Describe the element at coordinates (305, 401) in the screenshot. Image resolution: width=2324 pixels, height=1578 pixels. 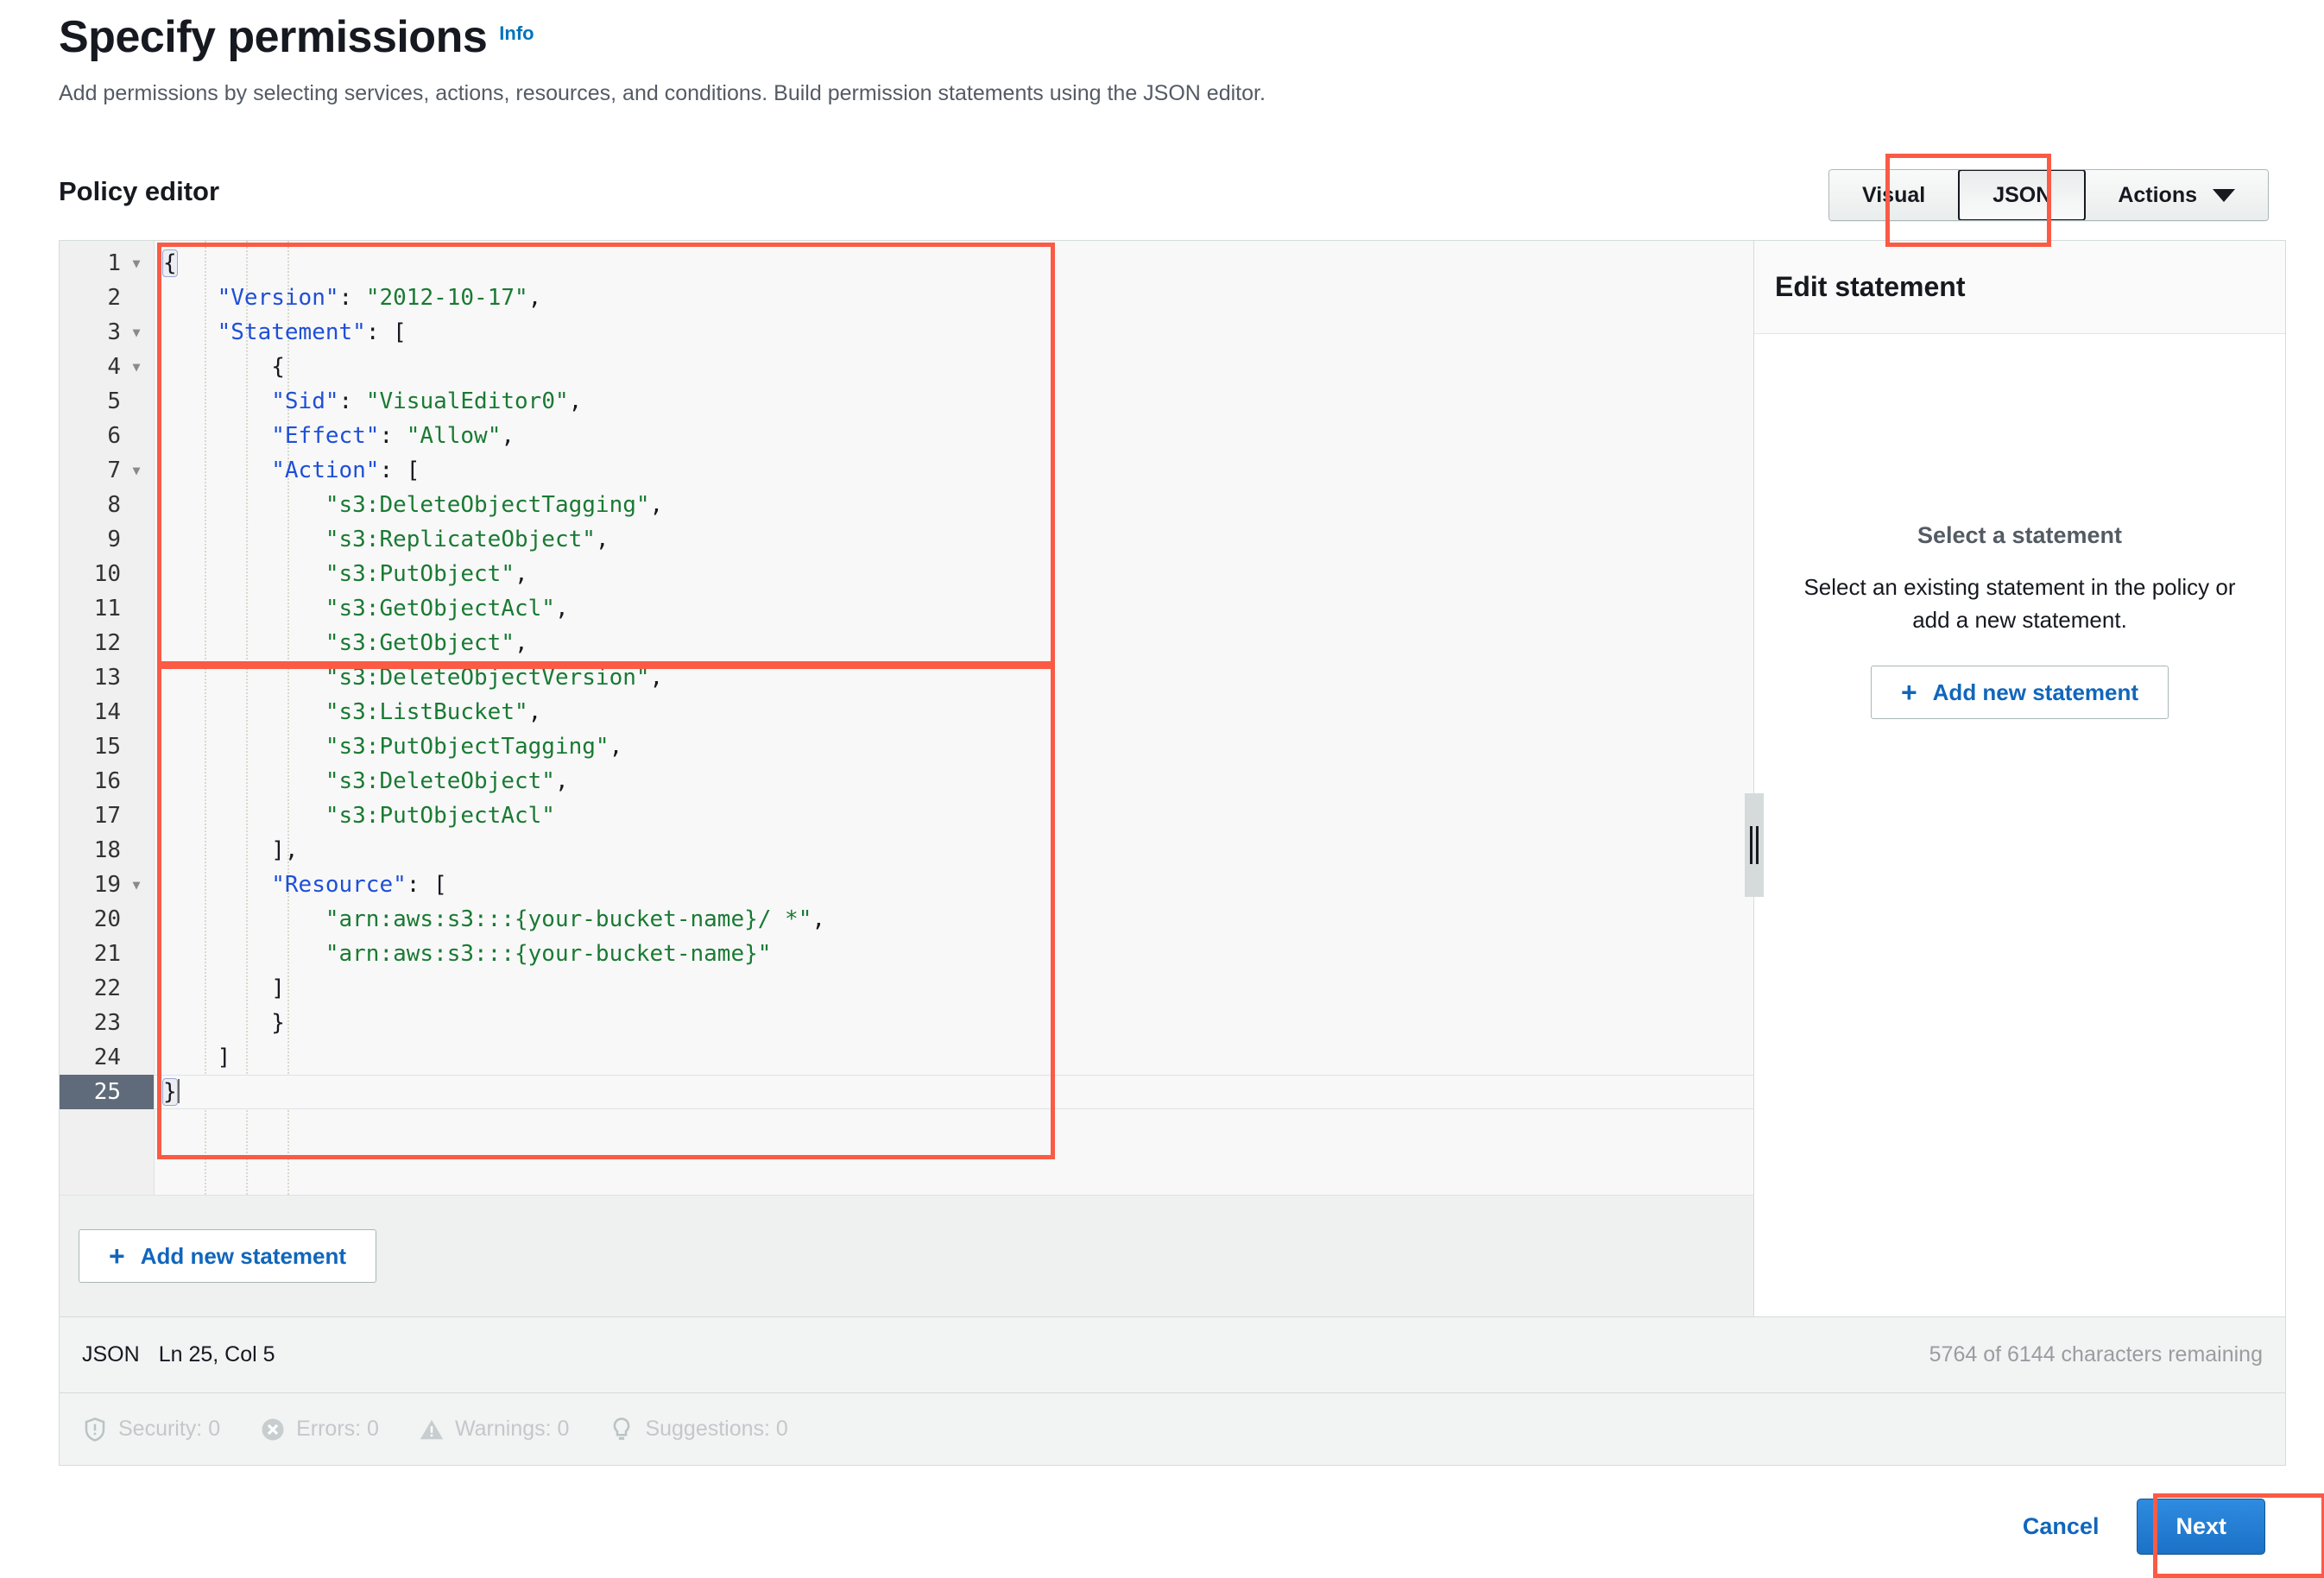
I see `code-token: "Sid"` at that location.